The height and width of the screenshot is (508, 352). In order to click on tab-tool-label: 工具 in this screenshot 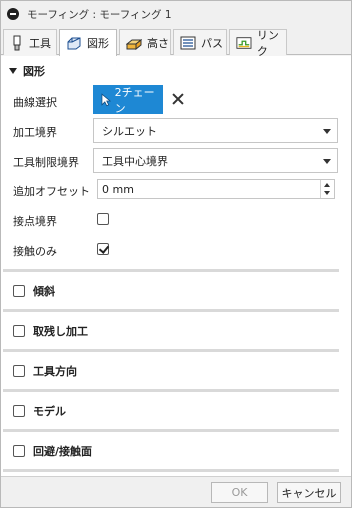, I will do `click(40, 43)`.